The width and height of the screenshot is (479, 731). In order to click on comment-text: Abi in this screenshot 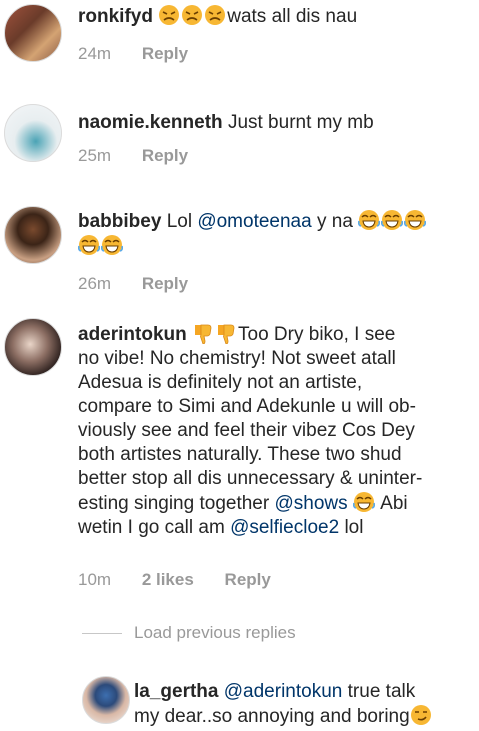, I will do `click(394, 503)`.